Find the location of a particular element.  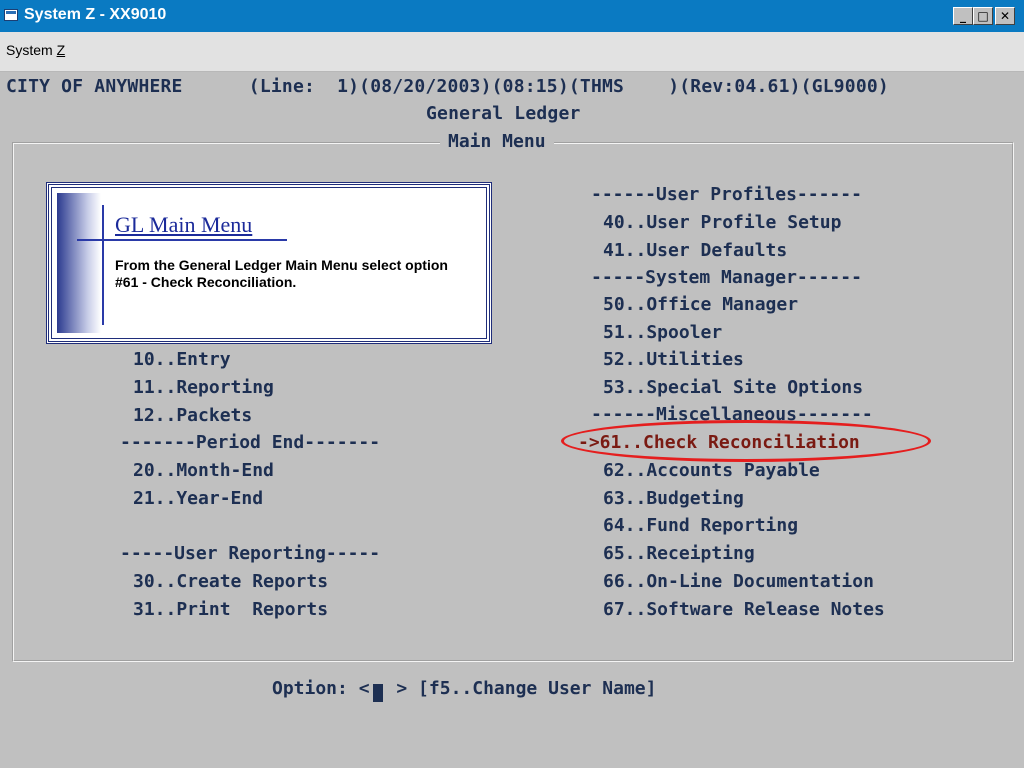

option-label: Option: < is located at coordinates (321, 688).